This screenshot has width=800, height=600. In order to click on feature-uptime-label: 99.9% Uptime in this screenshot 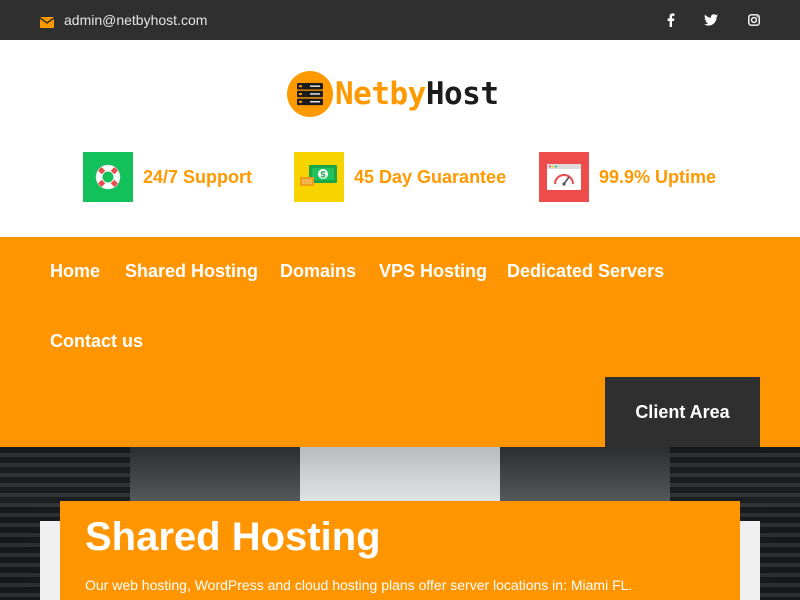, I will do `click(658, 176)`.